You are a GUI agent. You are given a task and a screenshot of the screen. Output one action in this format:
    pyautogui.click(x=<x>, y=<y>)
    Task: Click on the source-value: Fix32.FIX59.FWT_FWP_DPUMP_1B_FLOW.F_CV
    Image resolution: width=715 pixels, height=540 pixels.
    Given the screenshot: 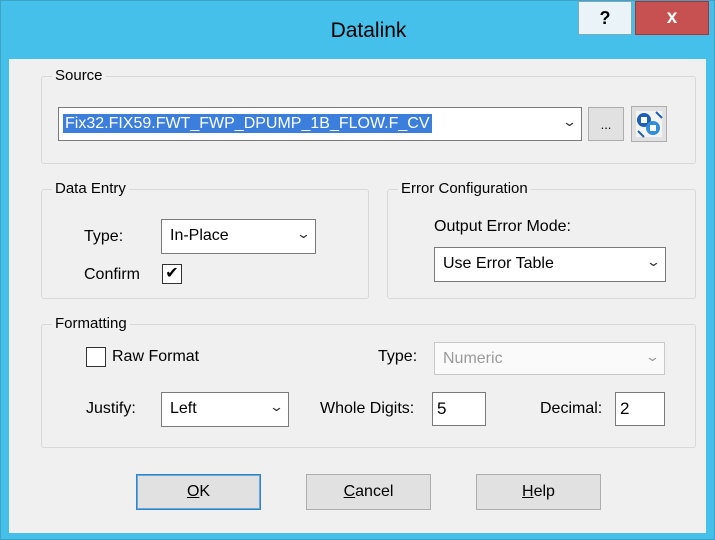 What is the action you would take?
    pyautogui.click(x=247, y=123)
    